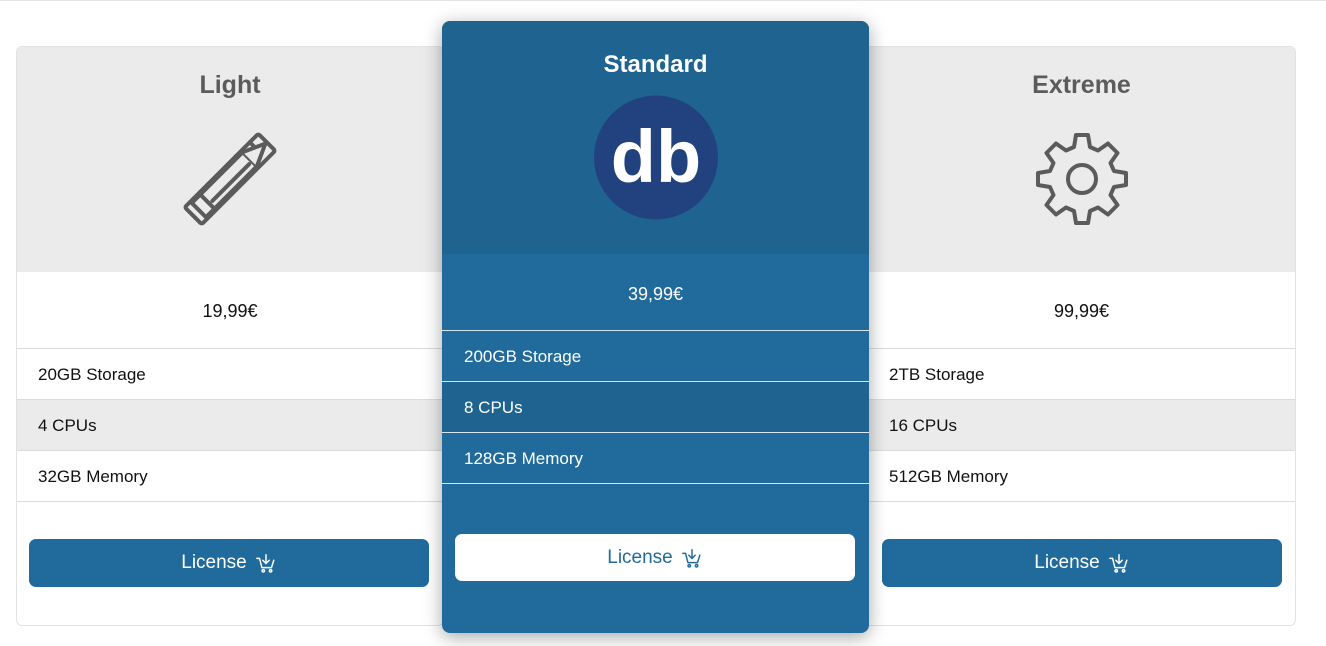 The image size is (1326, 646). Describe the element at coordinates (663, 0) in the screenshot. I see `top-divider` at that location.